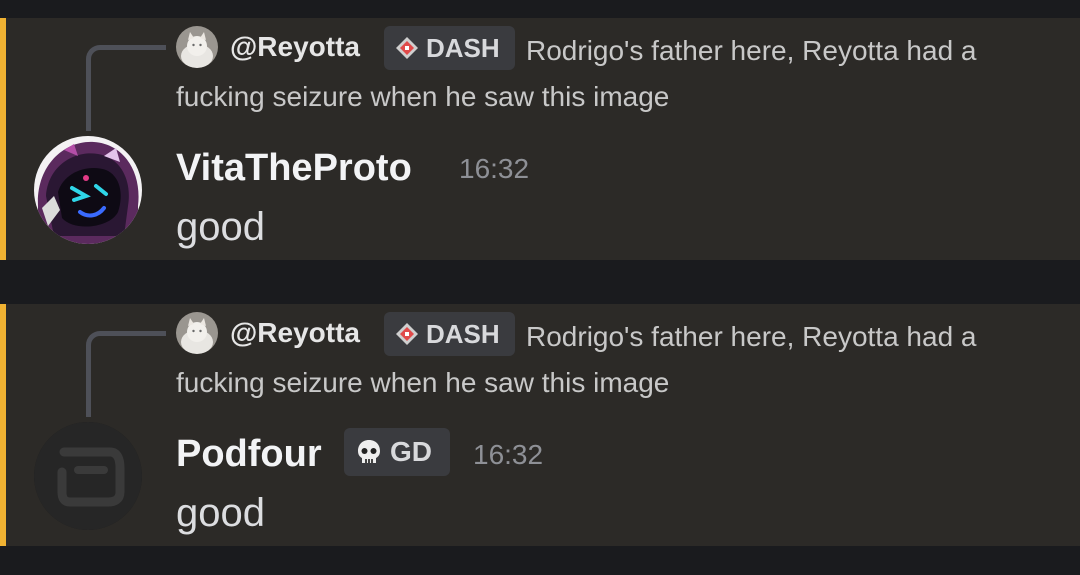 This screenshot has width=1080, height=575. I want to click on author-username: VitaTheProto, so click(294, 168).